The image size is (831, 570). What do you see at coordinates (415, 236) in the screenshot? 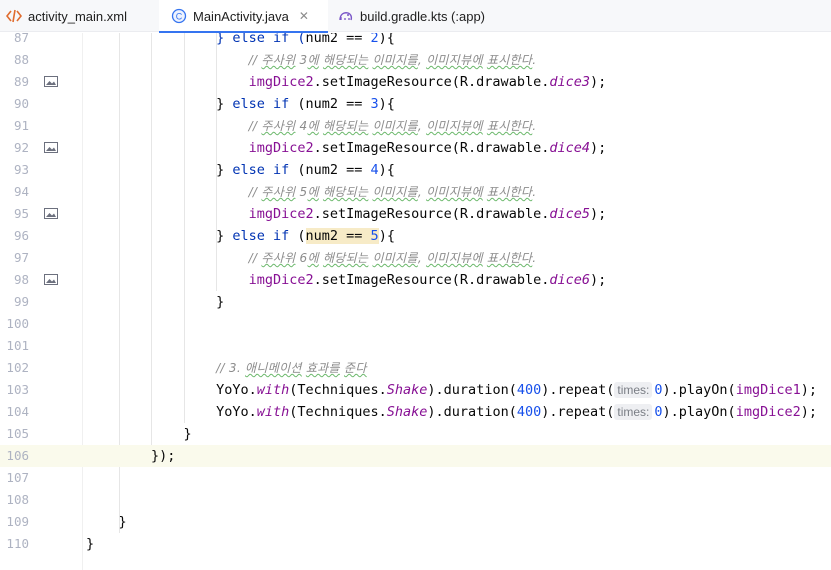
I see `code-line: 96} else if (num2 == 5){` at bounding box center [415, 236].